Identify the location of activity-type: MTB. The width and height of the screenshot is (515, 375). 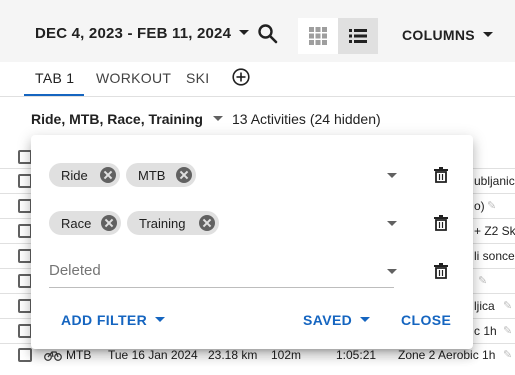
(79, 355).